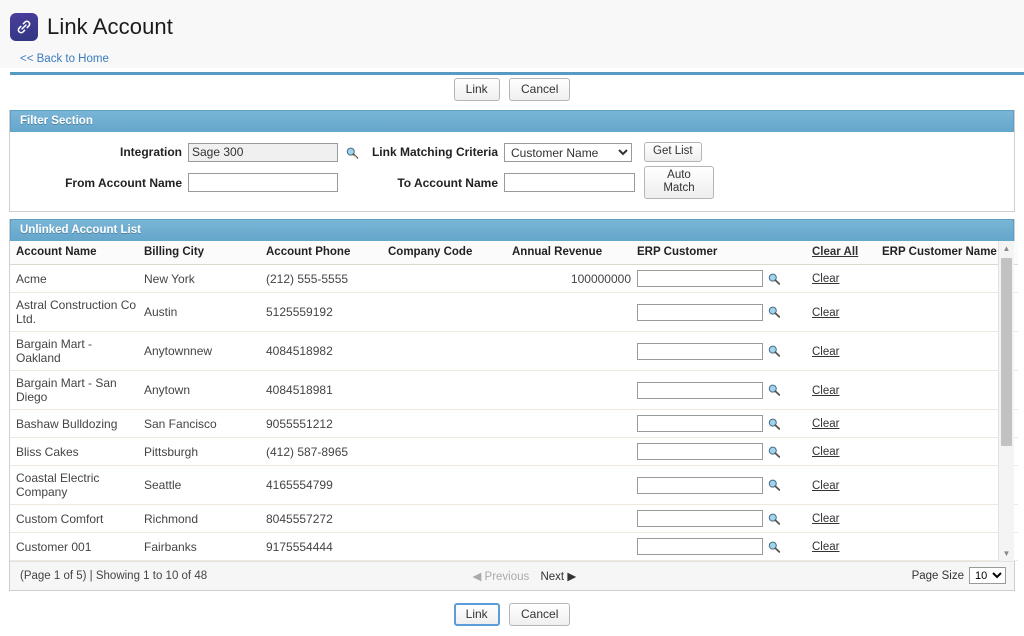  Describe the element at coordinates (151, 152) in the screenshot. I see `integration-label: Integration` at that location.